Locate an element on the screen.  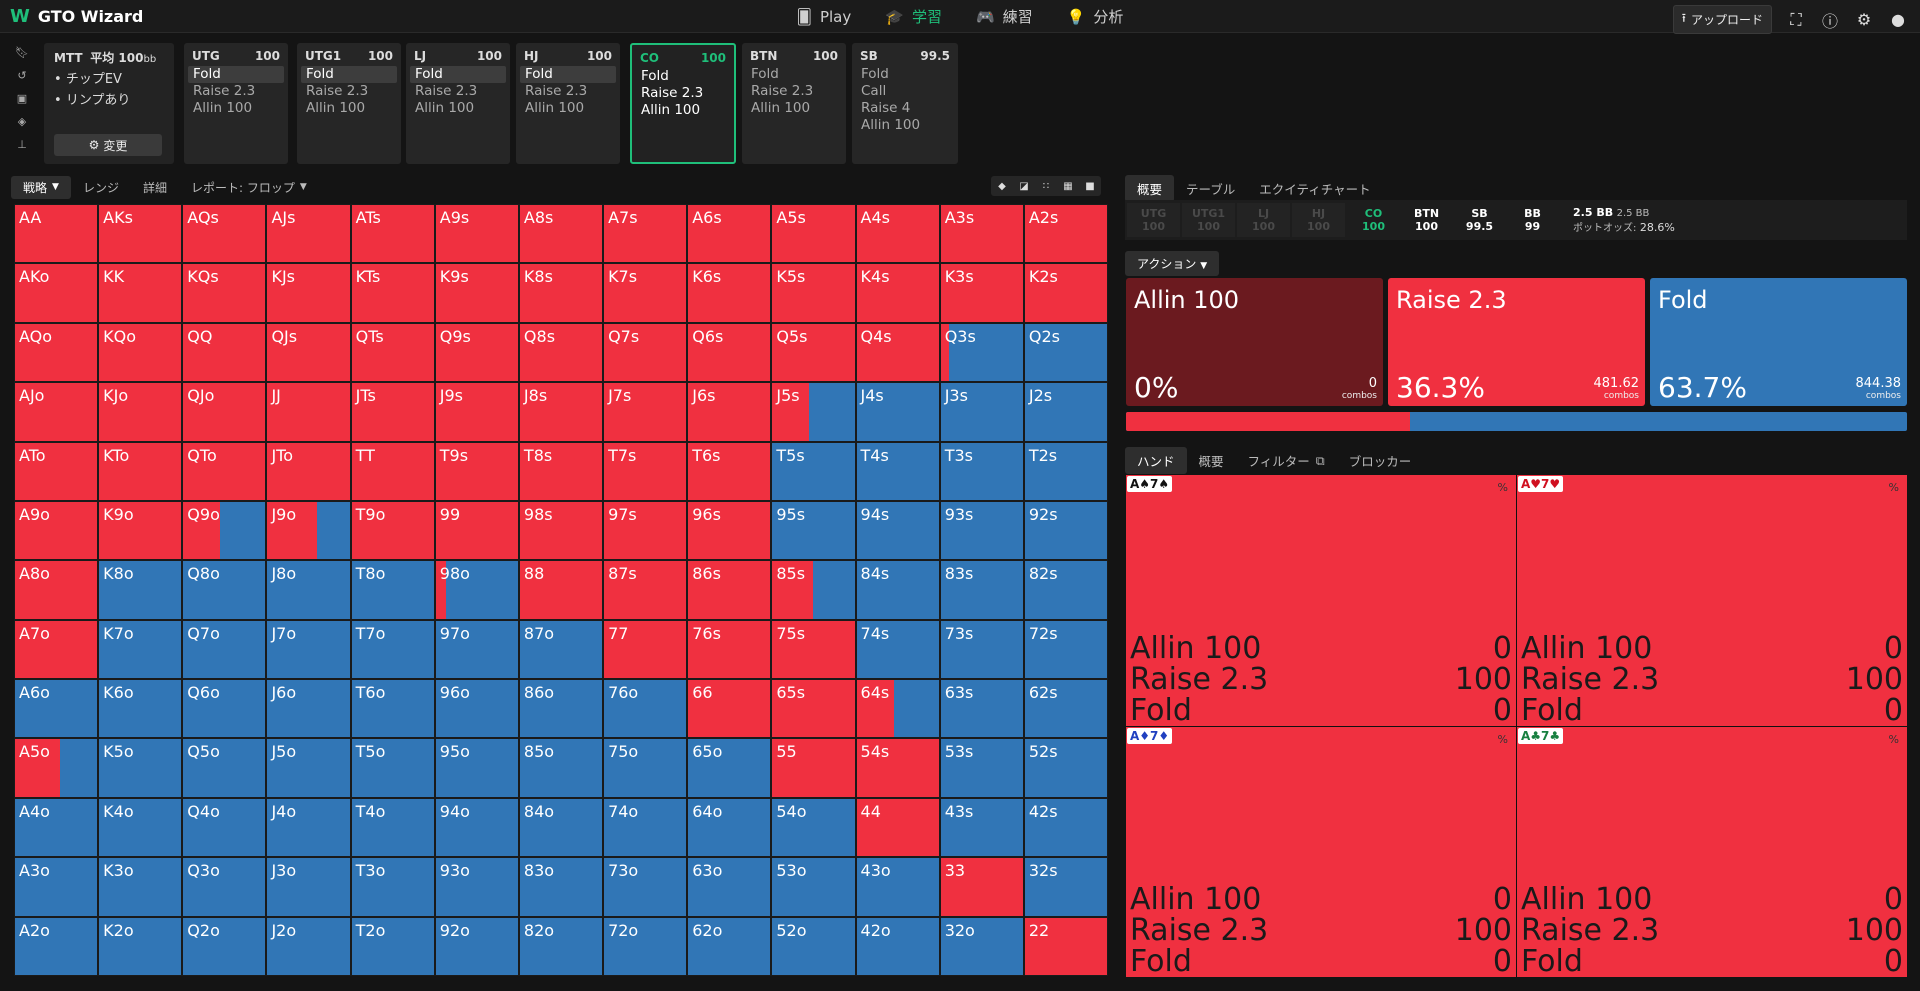
hand-cell: AQs is located at coordinates (224, 234).